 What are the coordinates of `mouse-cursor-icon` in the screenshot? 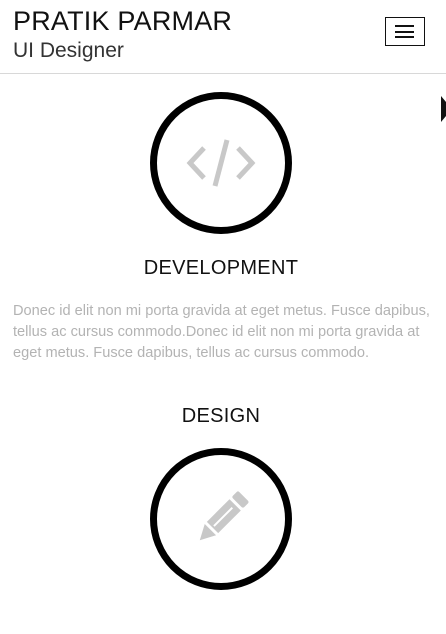 It's located at (443, 109).